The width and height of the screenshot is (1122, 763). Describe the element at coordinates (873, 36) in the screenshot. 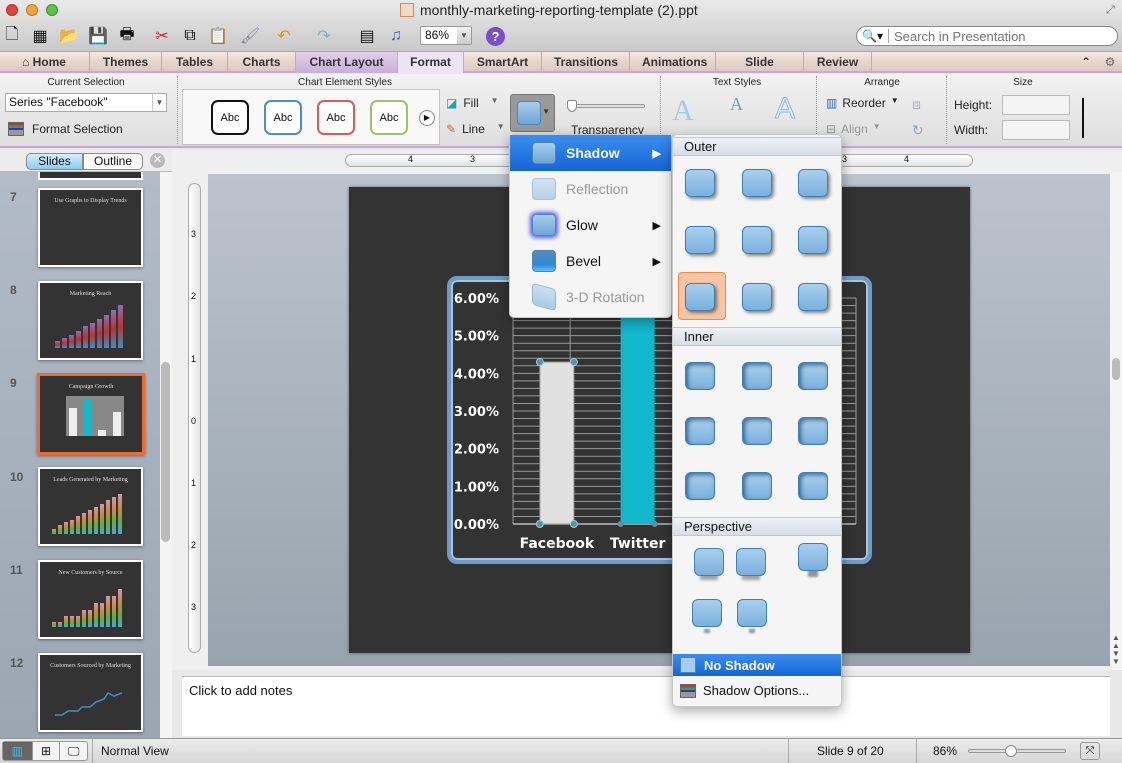

I see `search-icon: 🔍▾` at that location.